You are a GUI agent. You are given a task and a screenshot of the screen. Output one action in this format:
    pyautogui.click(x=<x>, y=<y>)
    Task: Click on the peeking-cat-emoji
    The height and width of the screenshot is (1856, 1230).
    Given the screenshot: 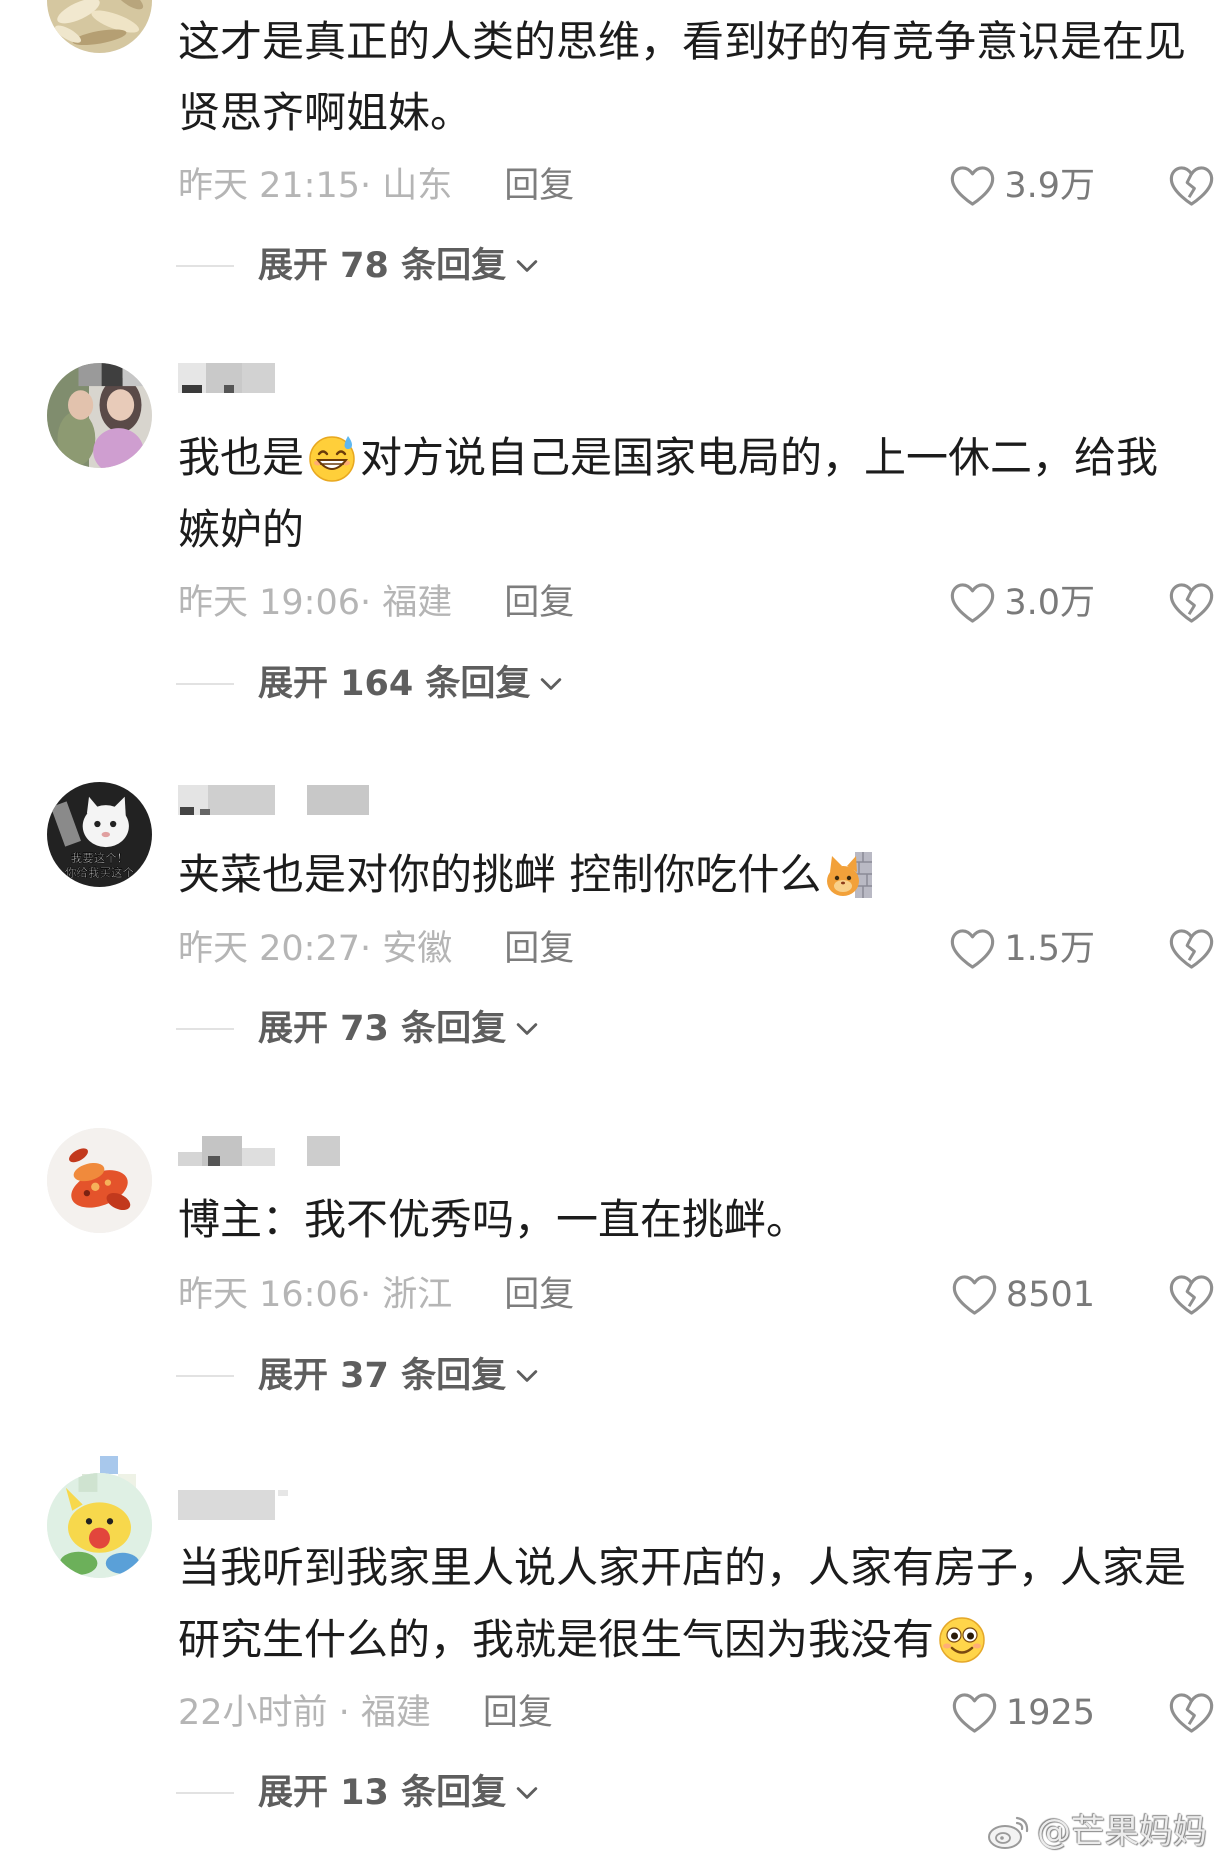 What is the action you would take?
    pyautogui.click(x=850, y=875)
    